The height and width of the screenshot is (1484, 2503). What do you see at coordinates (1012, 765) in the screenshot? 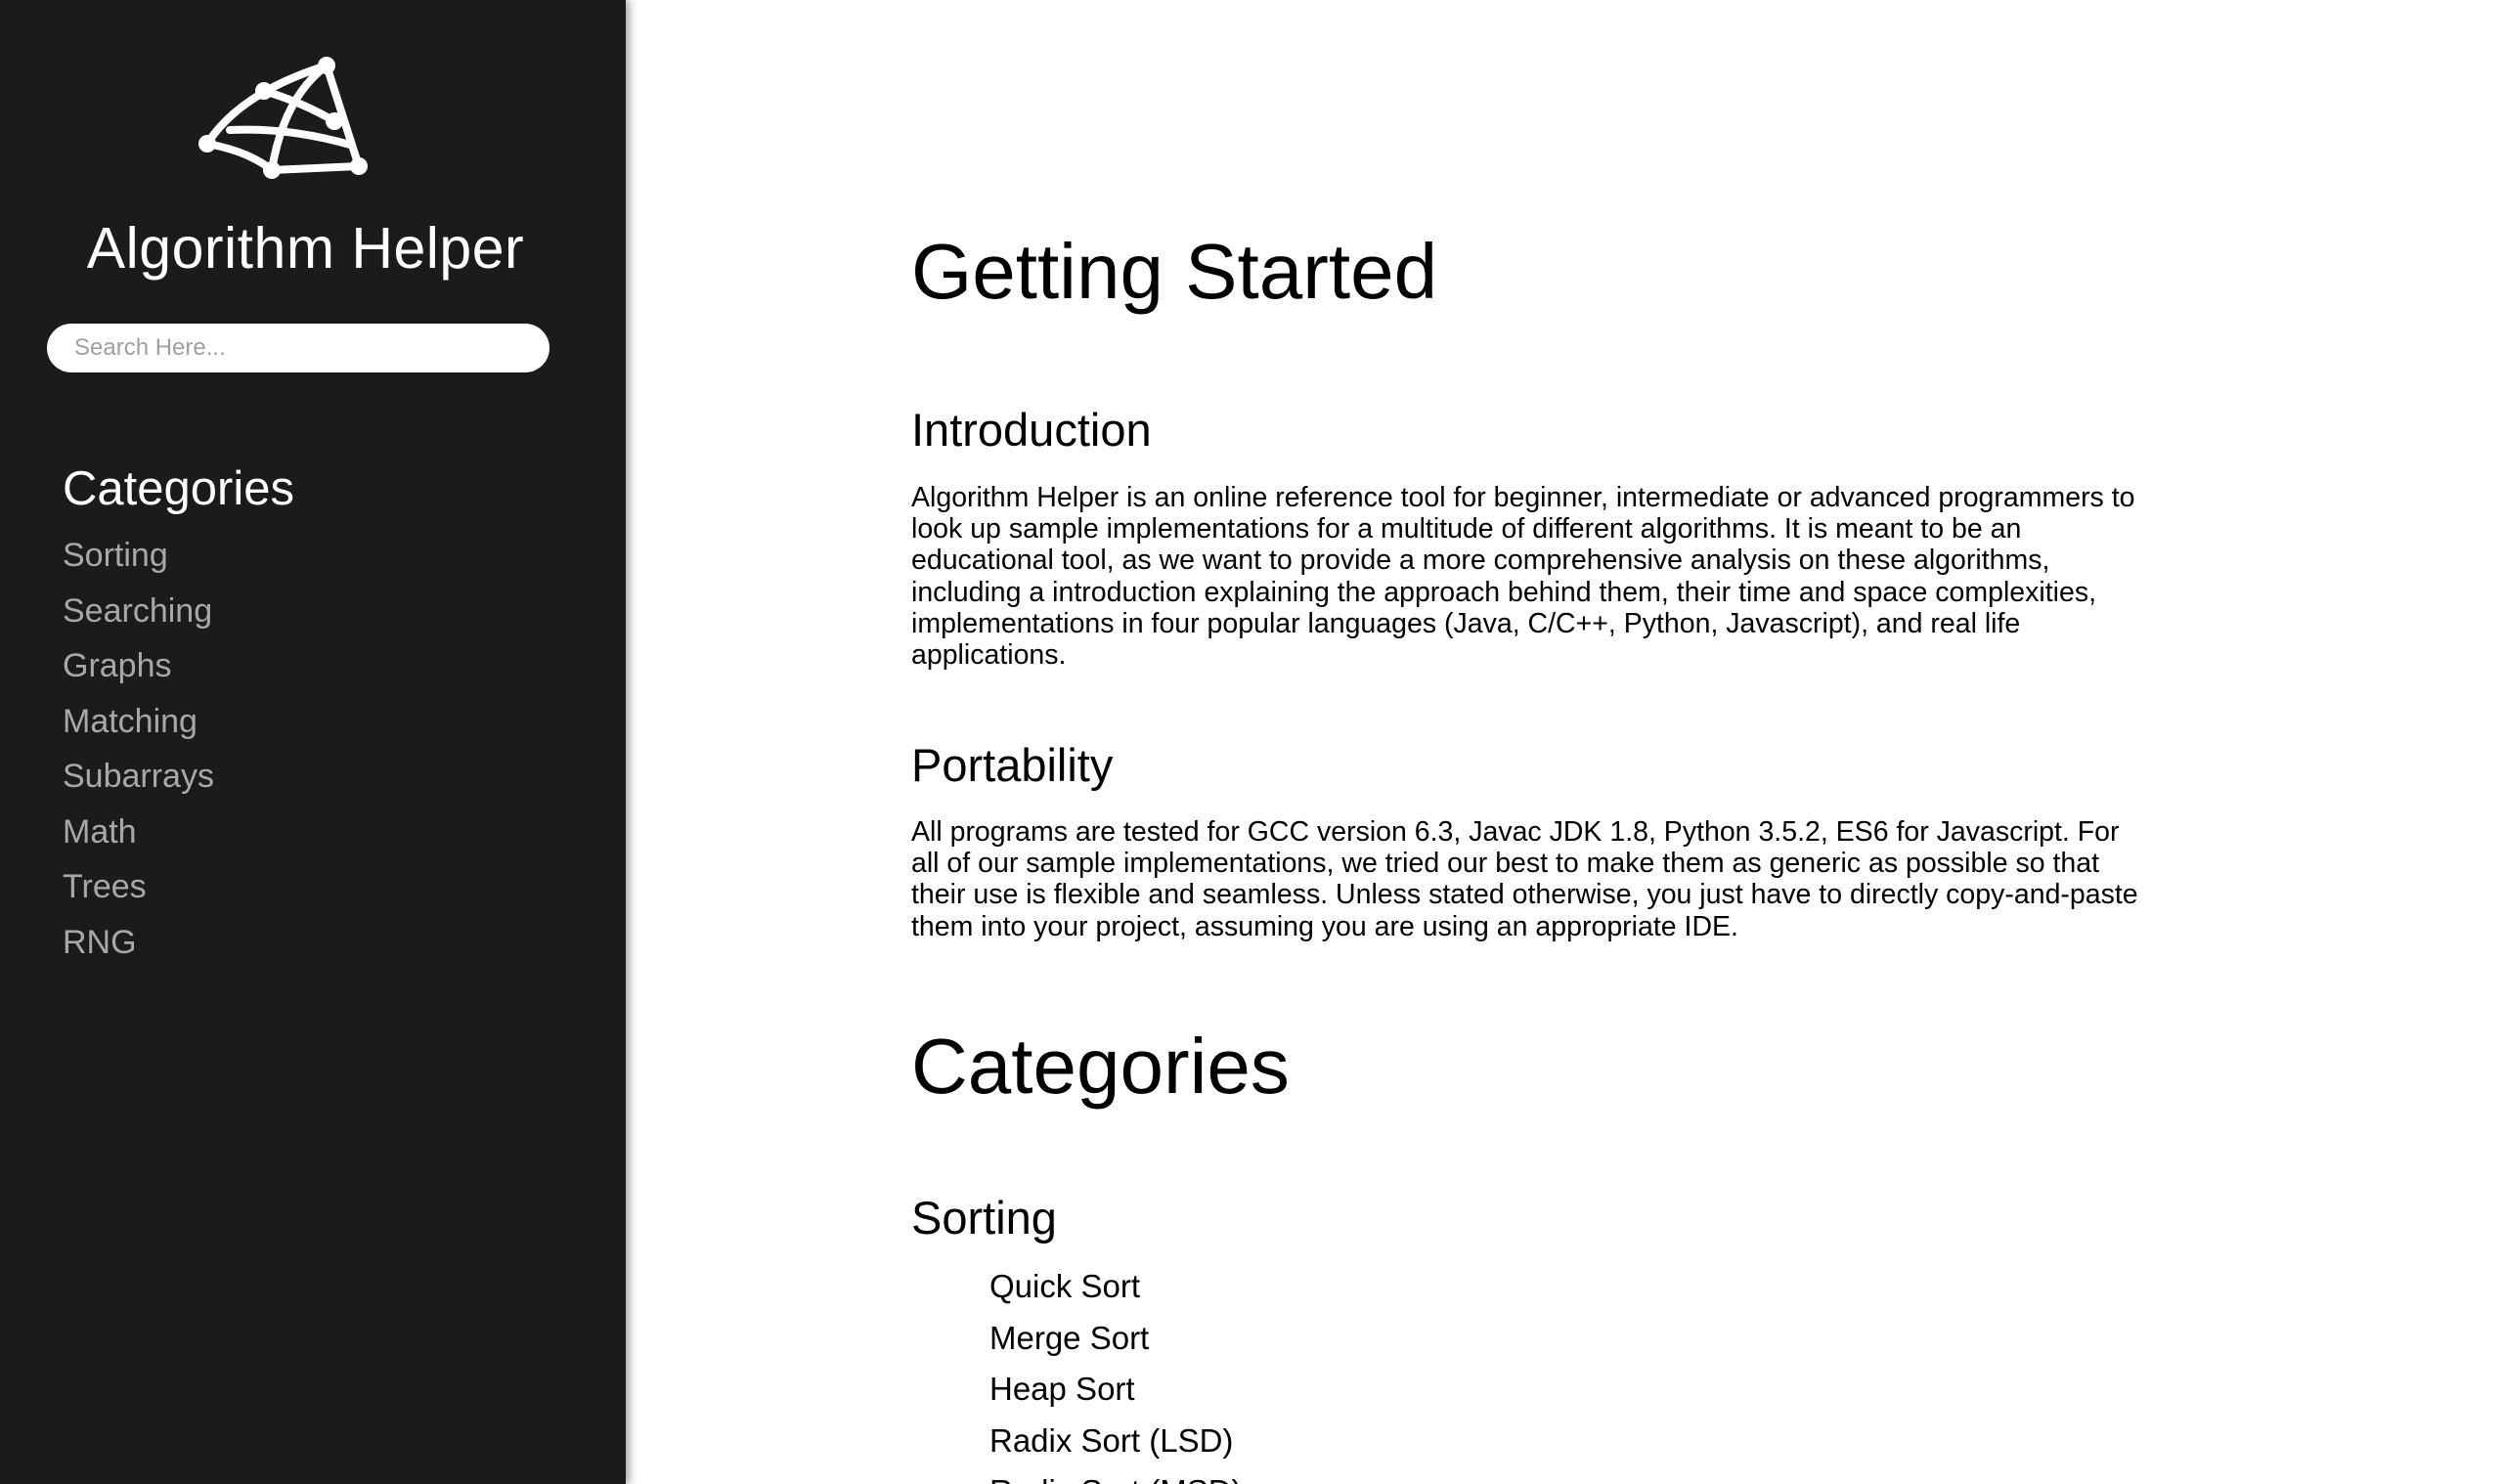
I see `portability-heading: Portability` at bounding box center [1012, 765].